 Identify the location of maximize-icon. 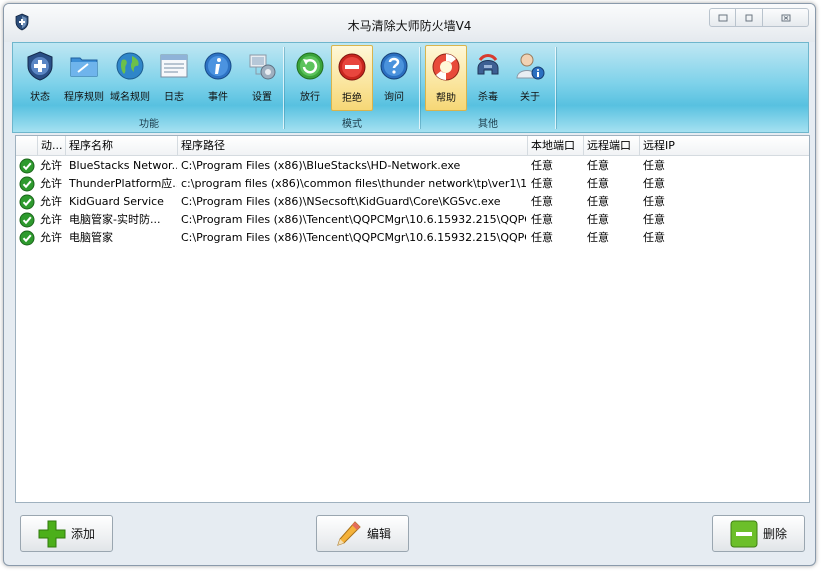
(749, 17).